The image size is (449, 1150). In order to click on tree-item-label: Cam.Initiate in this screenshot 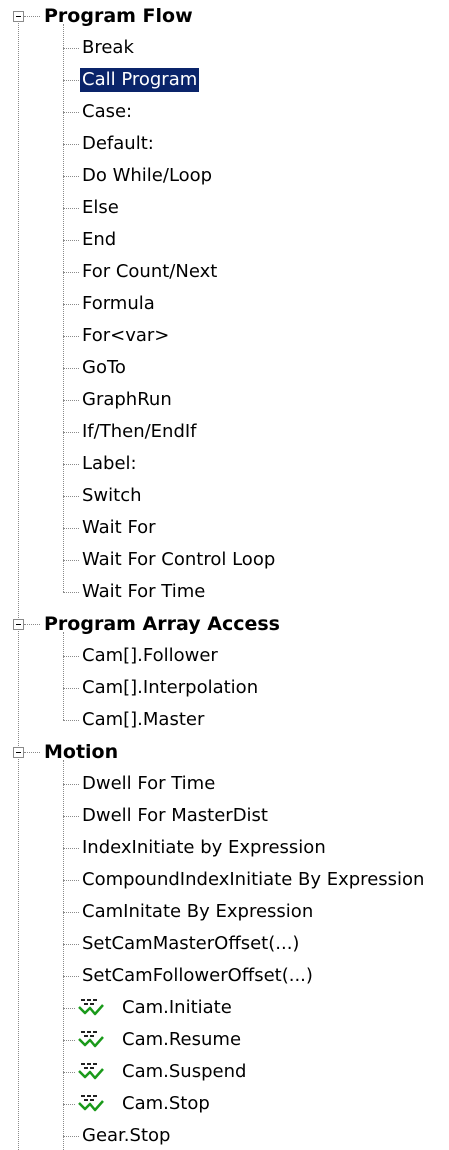, I will do `click(177, 1008)`.